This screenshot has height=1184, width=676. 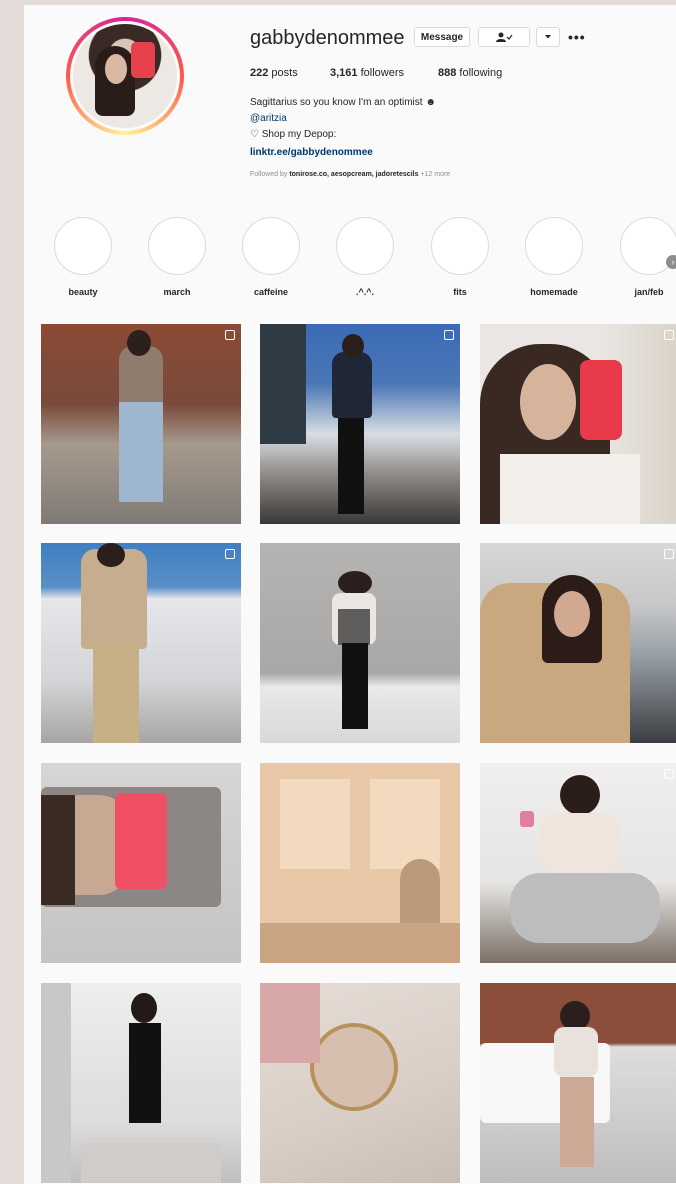 I want to click on following-stat: 888 following, so click(x=470, y=73).